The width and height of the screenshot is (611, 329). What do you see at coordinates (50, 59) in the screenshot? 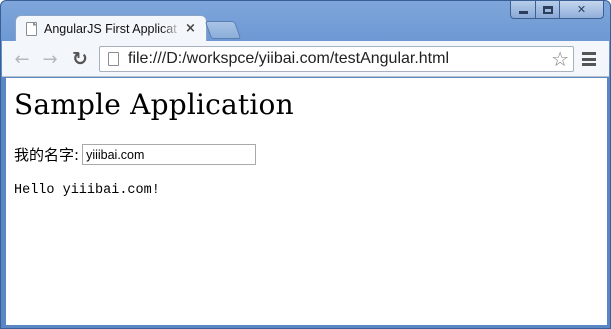
I see `forward-button: →` at bounding box center [50, 59].